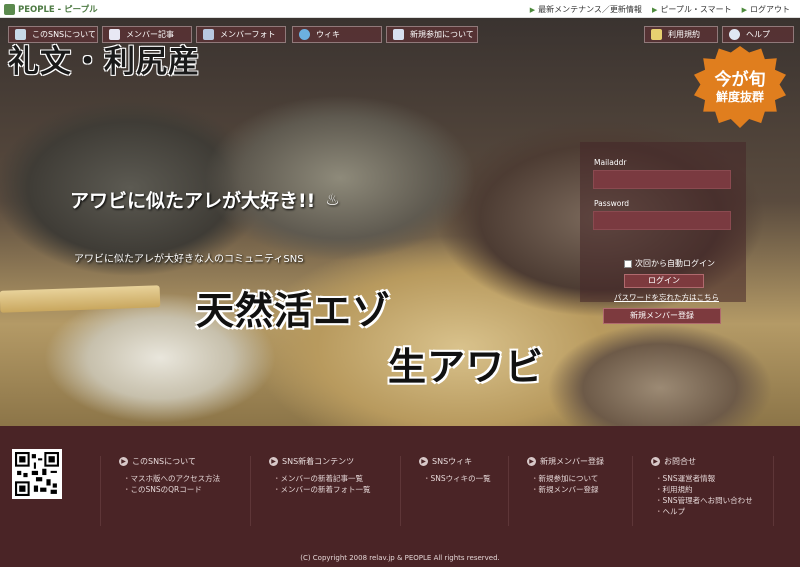 The height and width of the screenshot is (567, 800). What do you see at coordinates (610, 162) in the screenshot?
I see `mail-label: Mailaddr` at bounding box center [610, 162].